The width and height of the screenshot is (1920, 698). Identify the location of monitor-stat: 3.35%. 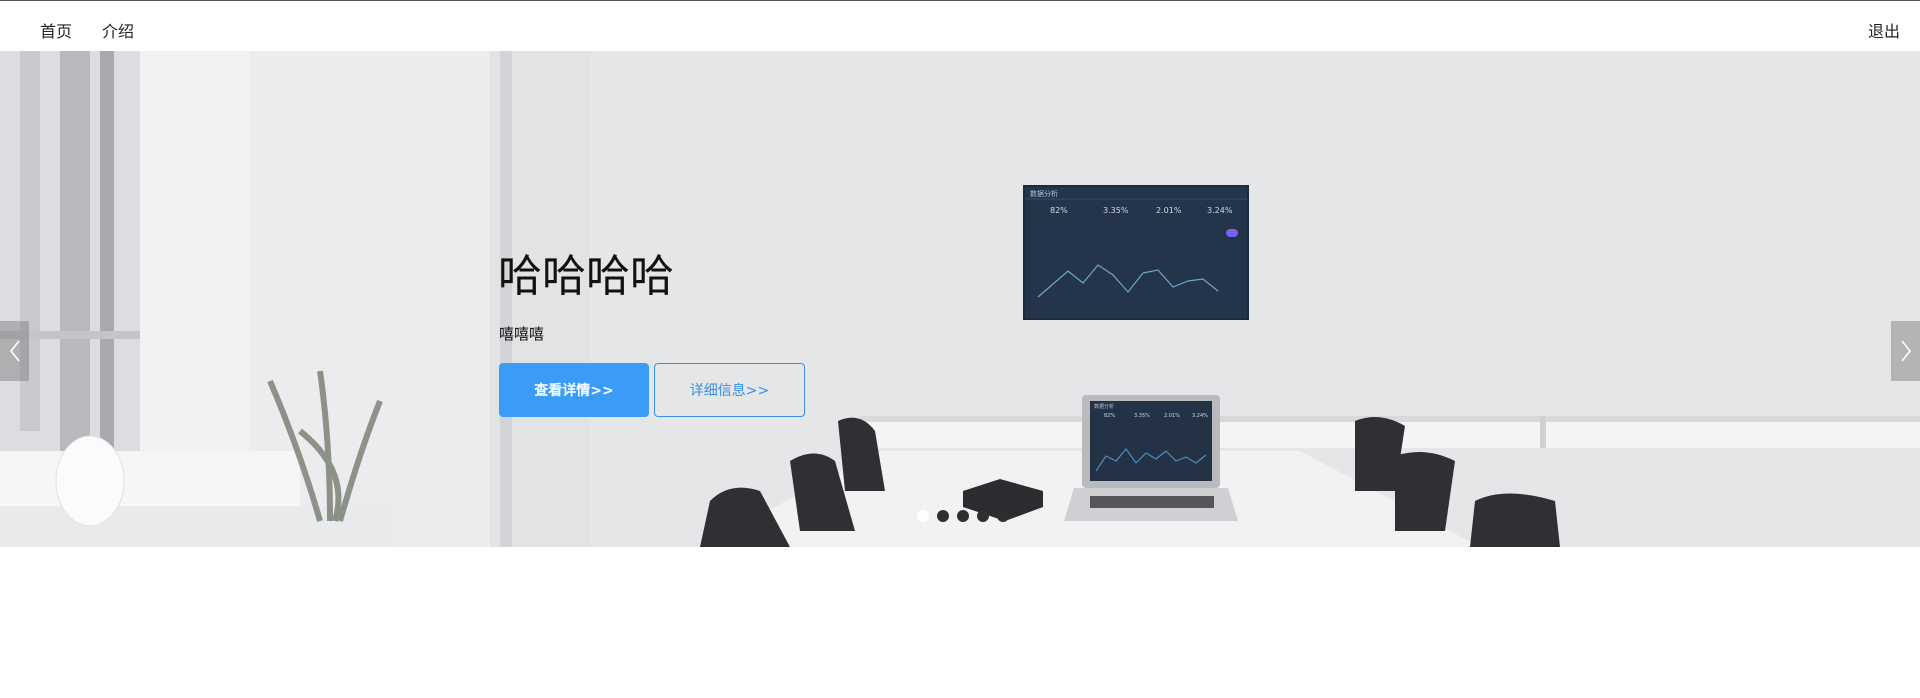
(1116, 210).